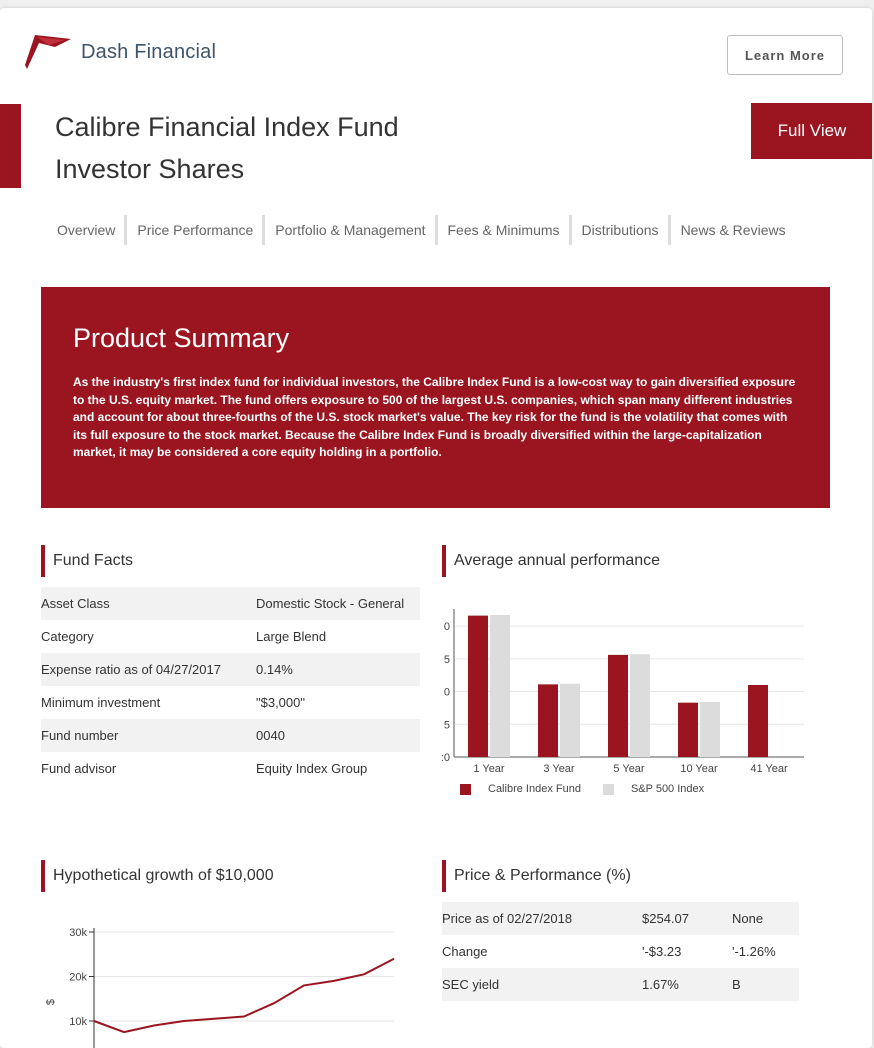 The image size is (874, 1048). Describe the element at coordinates (699, 767) in the screenshot. I see `x-tick-label: 10 Year` at that location.